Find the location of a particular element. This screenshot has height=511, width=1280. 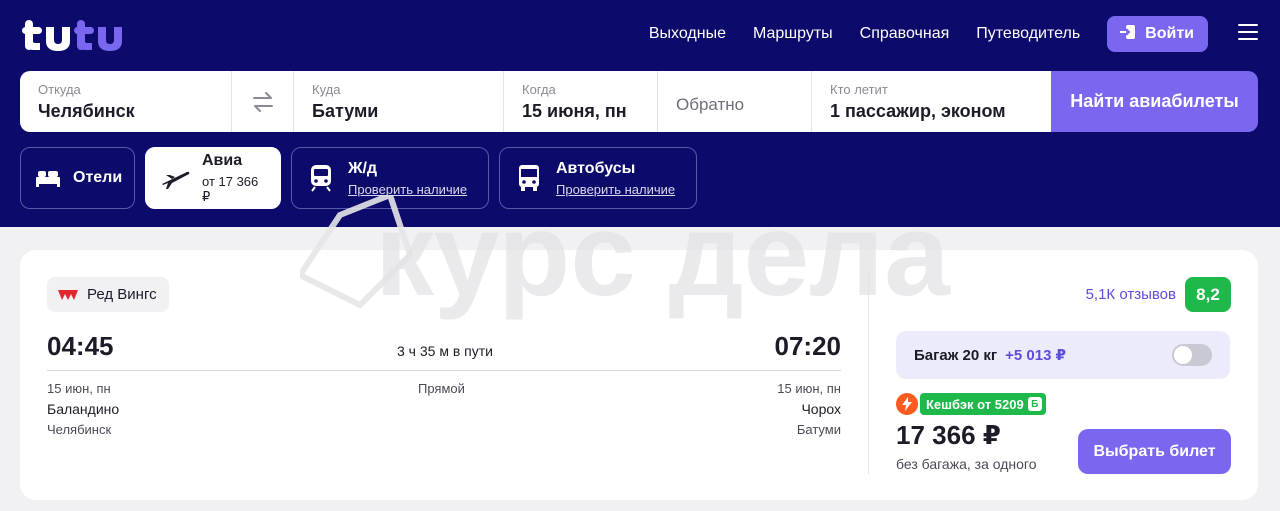

bed-icon is located at coordinates (48, 178).